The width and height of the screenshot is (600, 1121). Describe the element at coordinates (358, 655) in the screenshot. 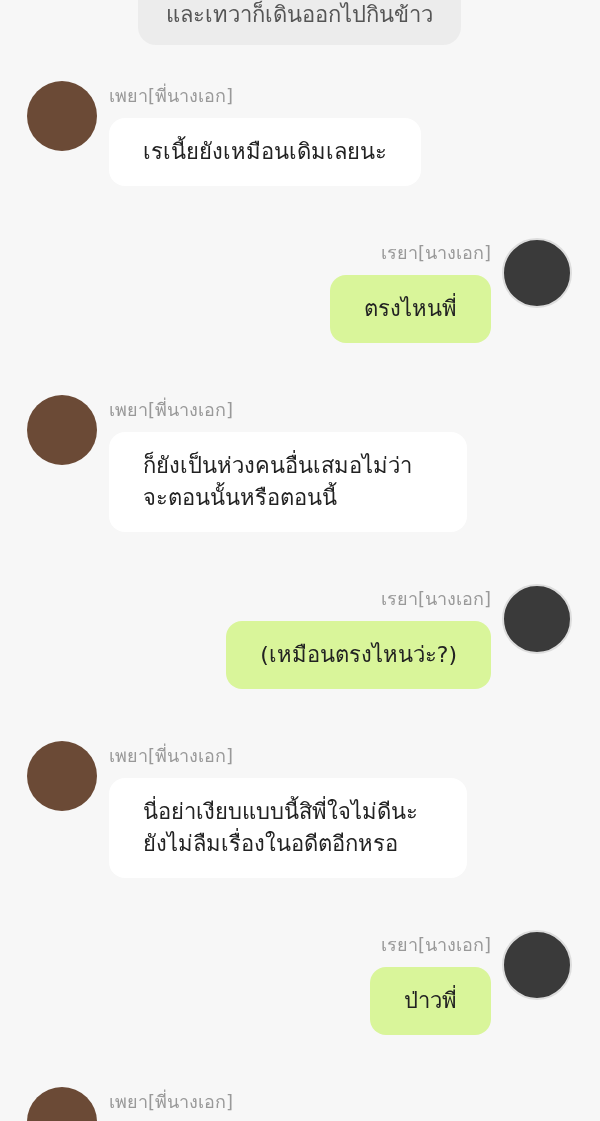

I see `message-bubble: (เหมือนตรงไหนว่ะ?)` at that location.